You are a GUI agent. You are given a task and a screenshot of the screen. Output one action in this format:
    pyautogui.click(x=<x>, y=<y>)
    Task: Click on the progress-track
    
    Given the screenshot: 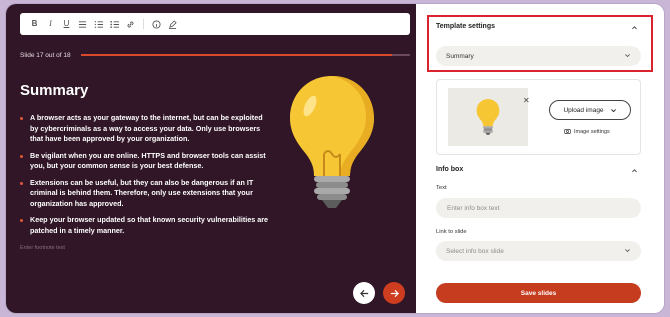 What is the action you would take?
    pyautogui.click(x=245, y=55)
    